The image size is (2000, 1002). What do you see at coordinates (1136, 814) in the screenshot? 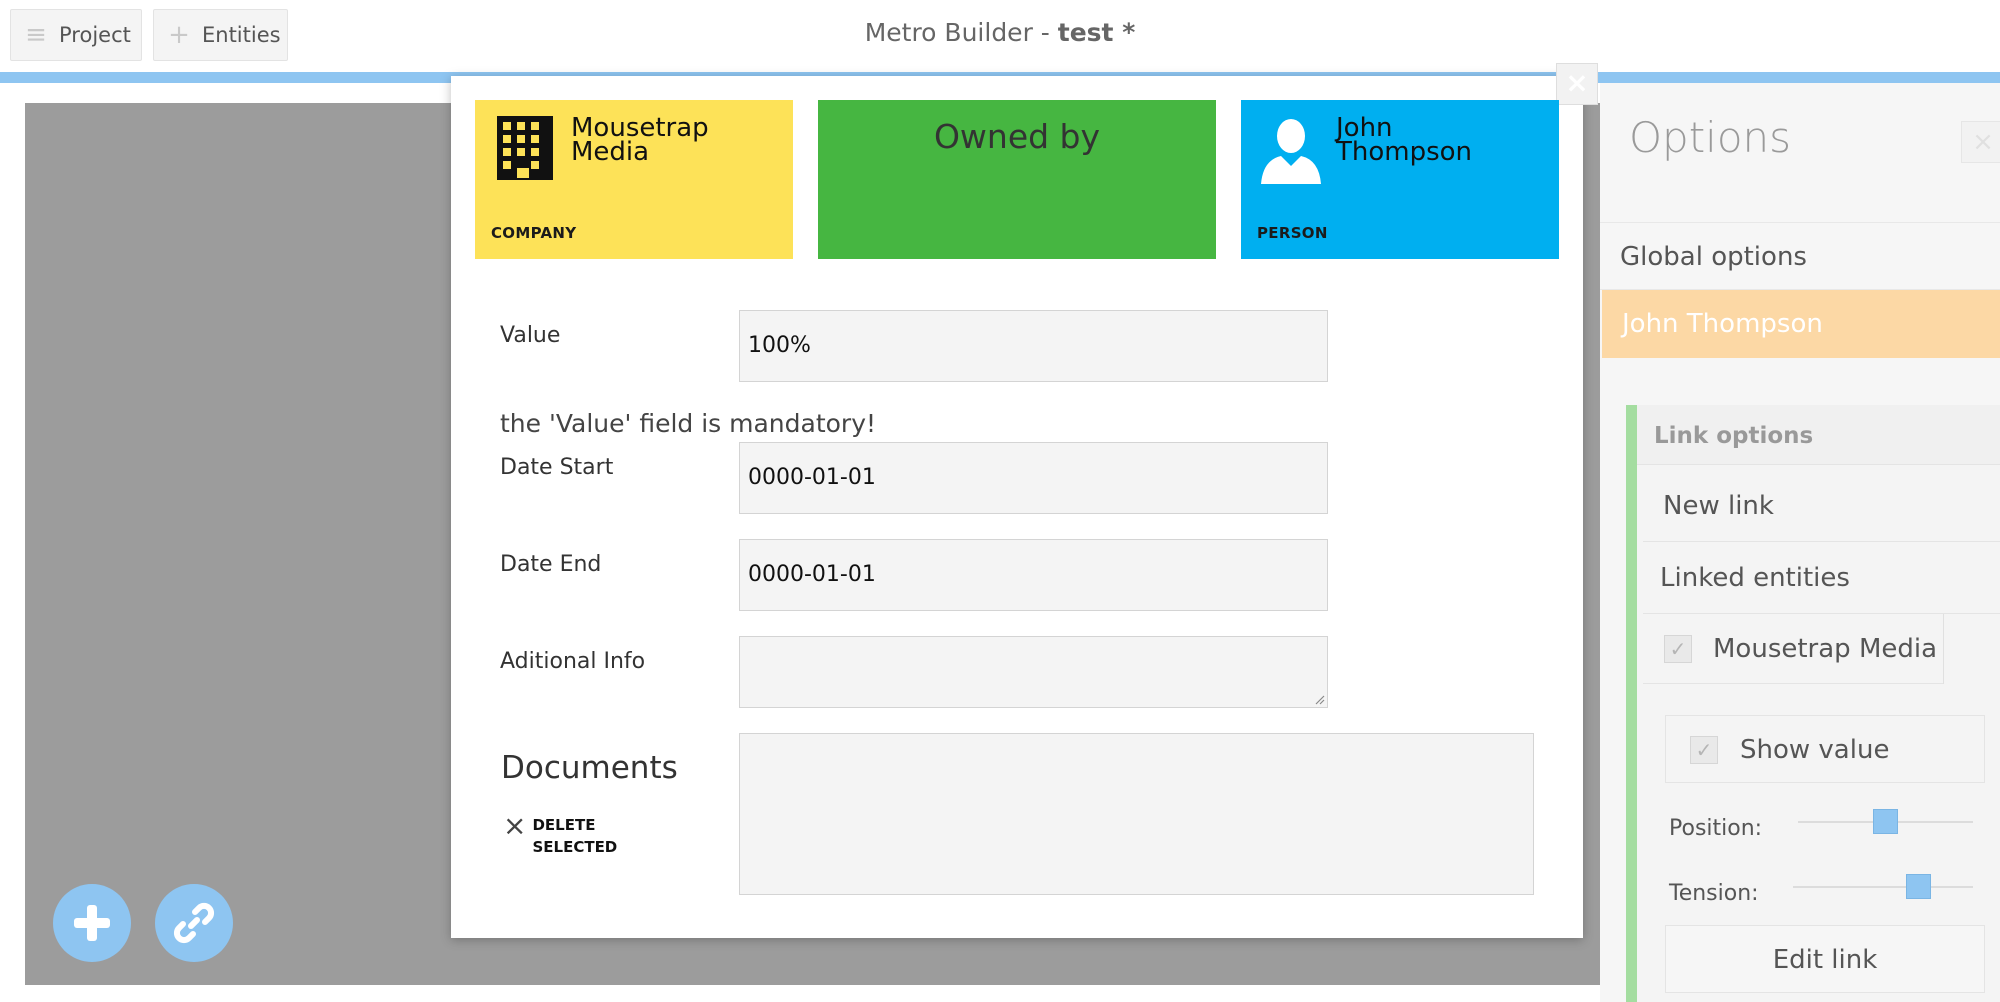
I see `documents-list` at bounding box center [1136, 814].